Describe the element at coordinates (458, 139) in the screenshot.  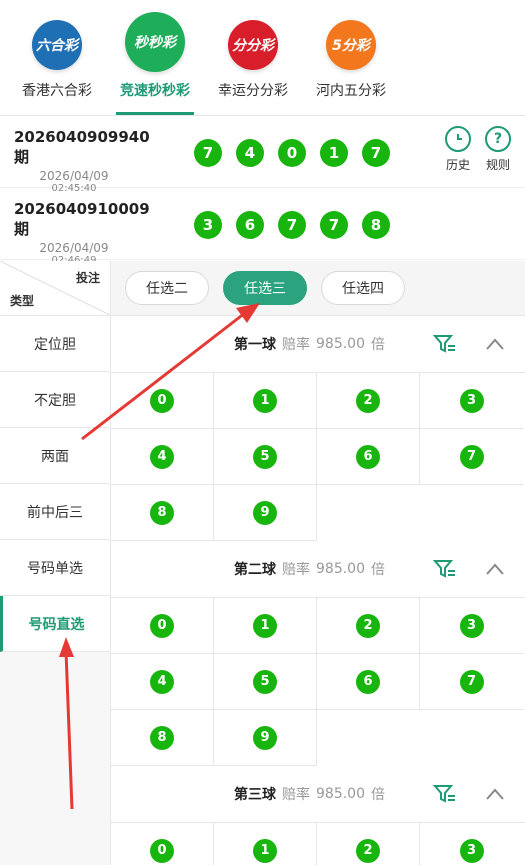
I see `clock-icon` at that location.